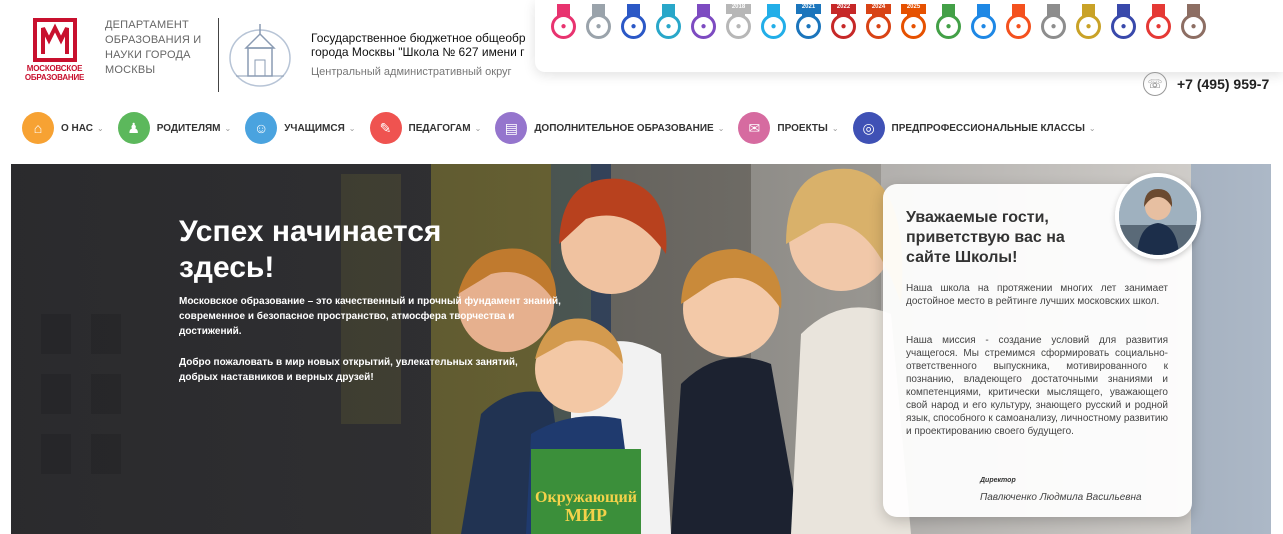  What do you see at coordinates (439, 128) in the screenshot?
I see `nav-label: ПЕДАГОГАМ` at bounding box center [439, 128].